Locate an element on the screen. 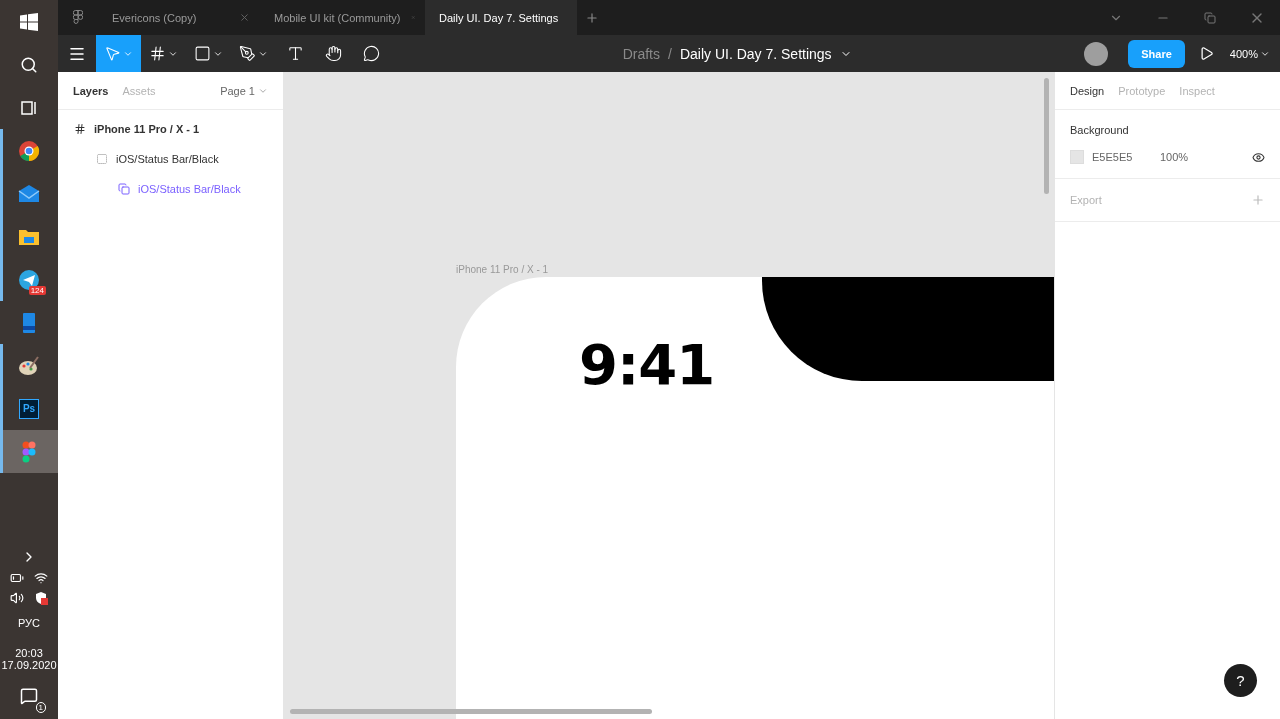 The width and height of the screenshot is (1280, 719). status-time: 9:41 is located at coordinates (647, 364).